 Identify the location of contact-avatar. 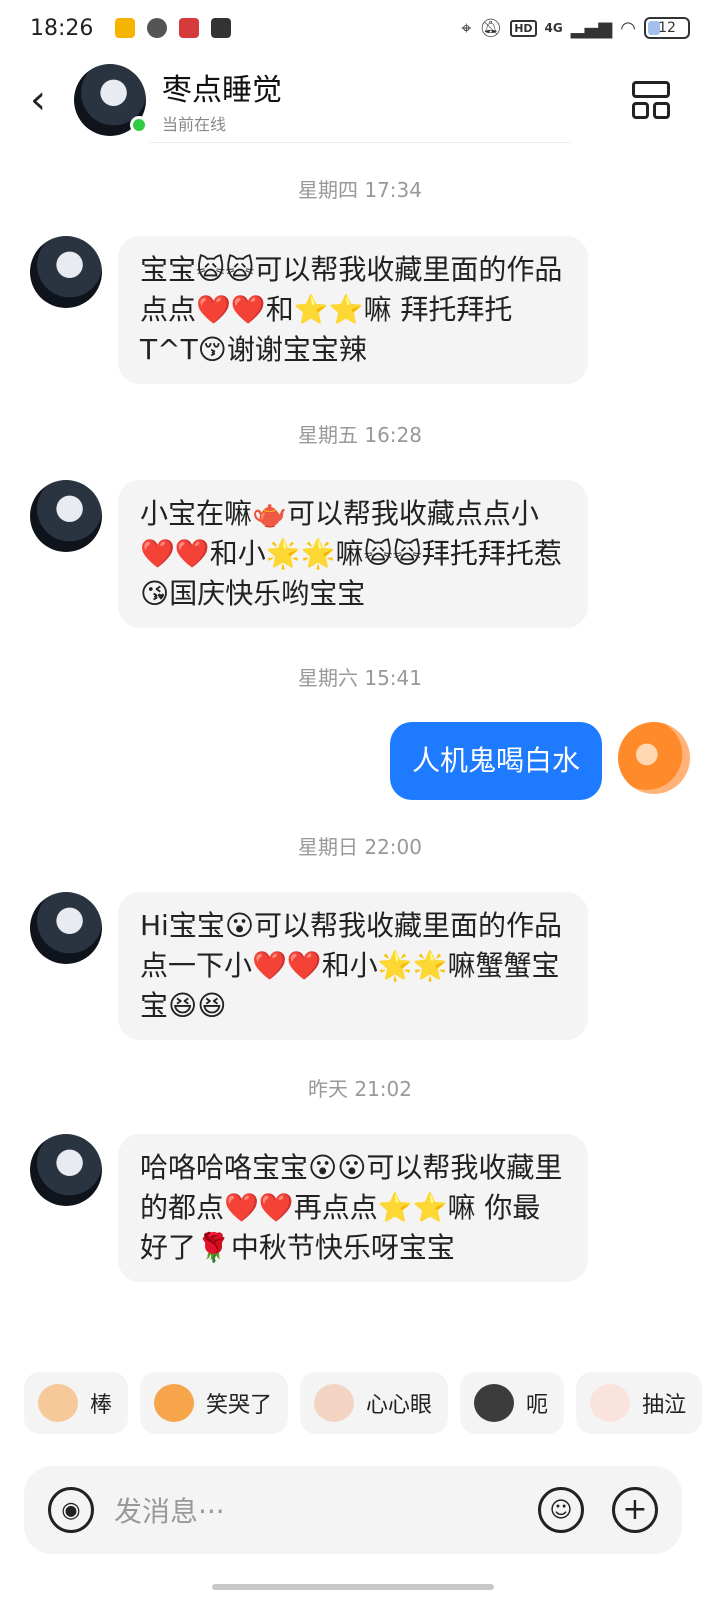
(111, 100).